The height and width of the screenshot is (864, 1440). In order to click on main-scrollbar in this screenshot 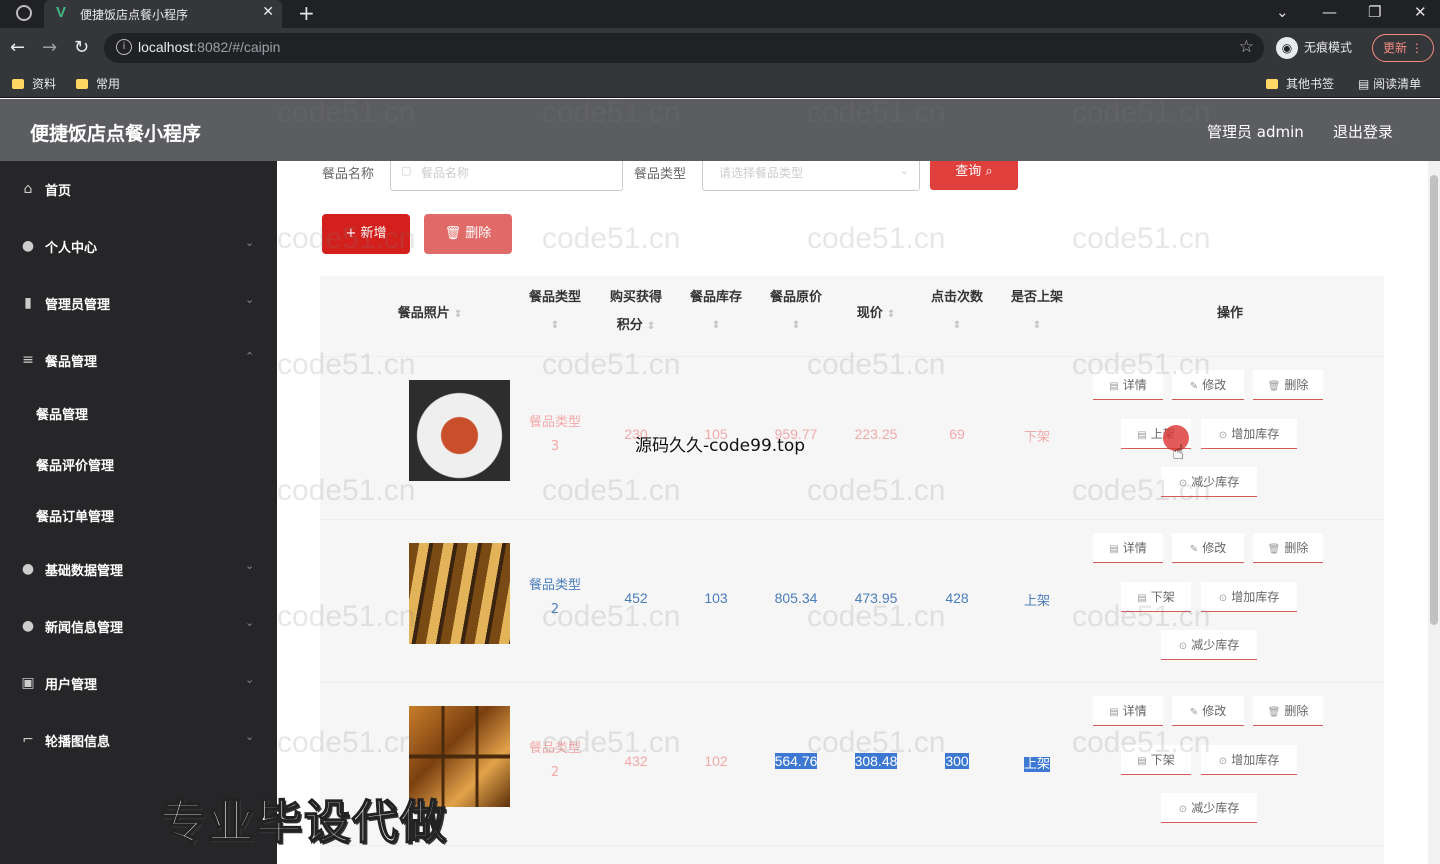, I will do `click(1434, 512)`.